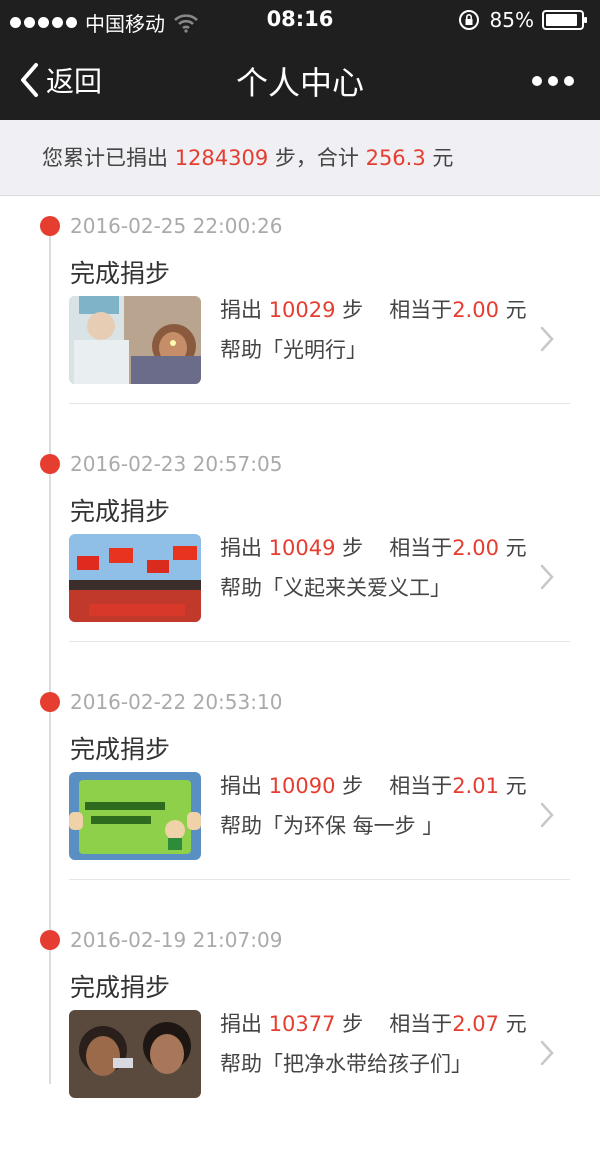 The image size is (600, 1150). What do you see at coordinates (373, 785) in the screenshot?
I see `record-donation-line: 捐出 10090 步 相当于2.01 元` at bounding box center [373, 785].